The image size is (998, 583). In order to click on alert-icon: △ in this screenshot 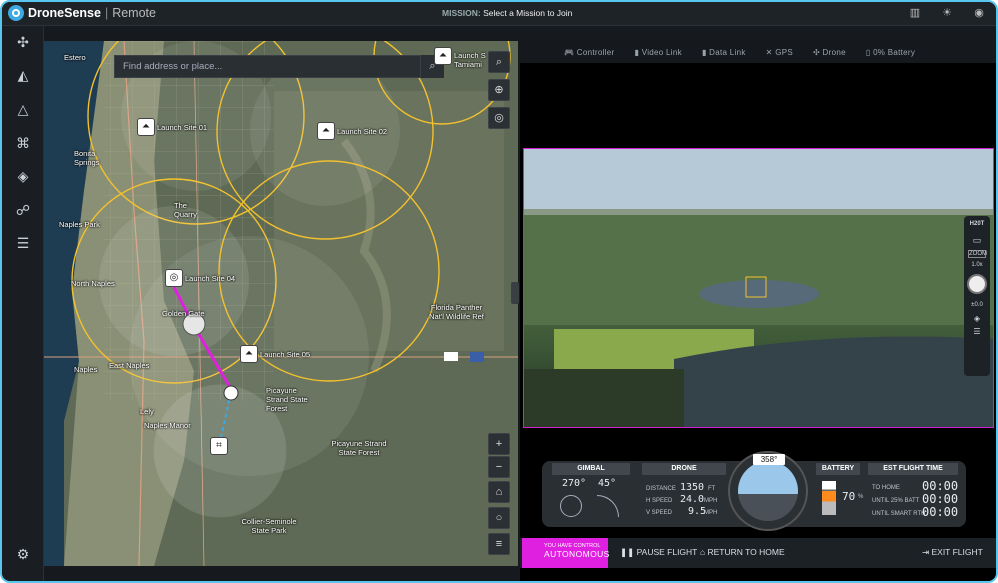, I will do `click(23, 109)`.